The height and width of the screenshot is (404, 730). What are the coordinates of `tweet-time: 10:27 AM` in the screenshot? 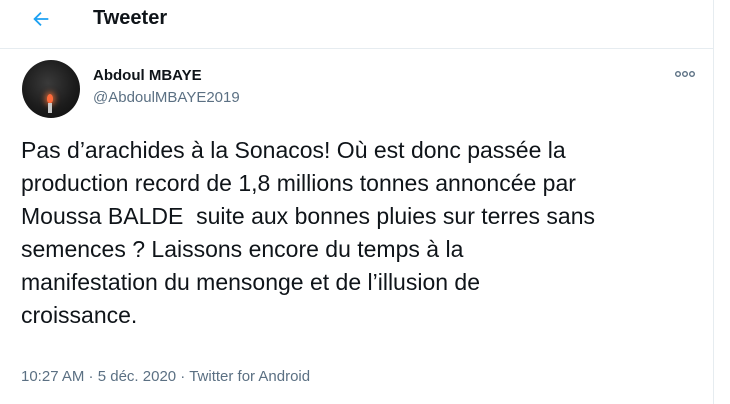 It's located at (52, 376).